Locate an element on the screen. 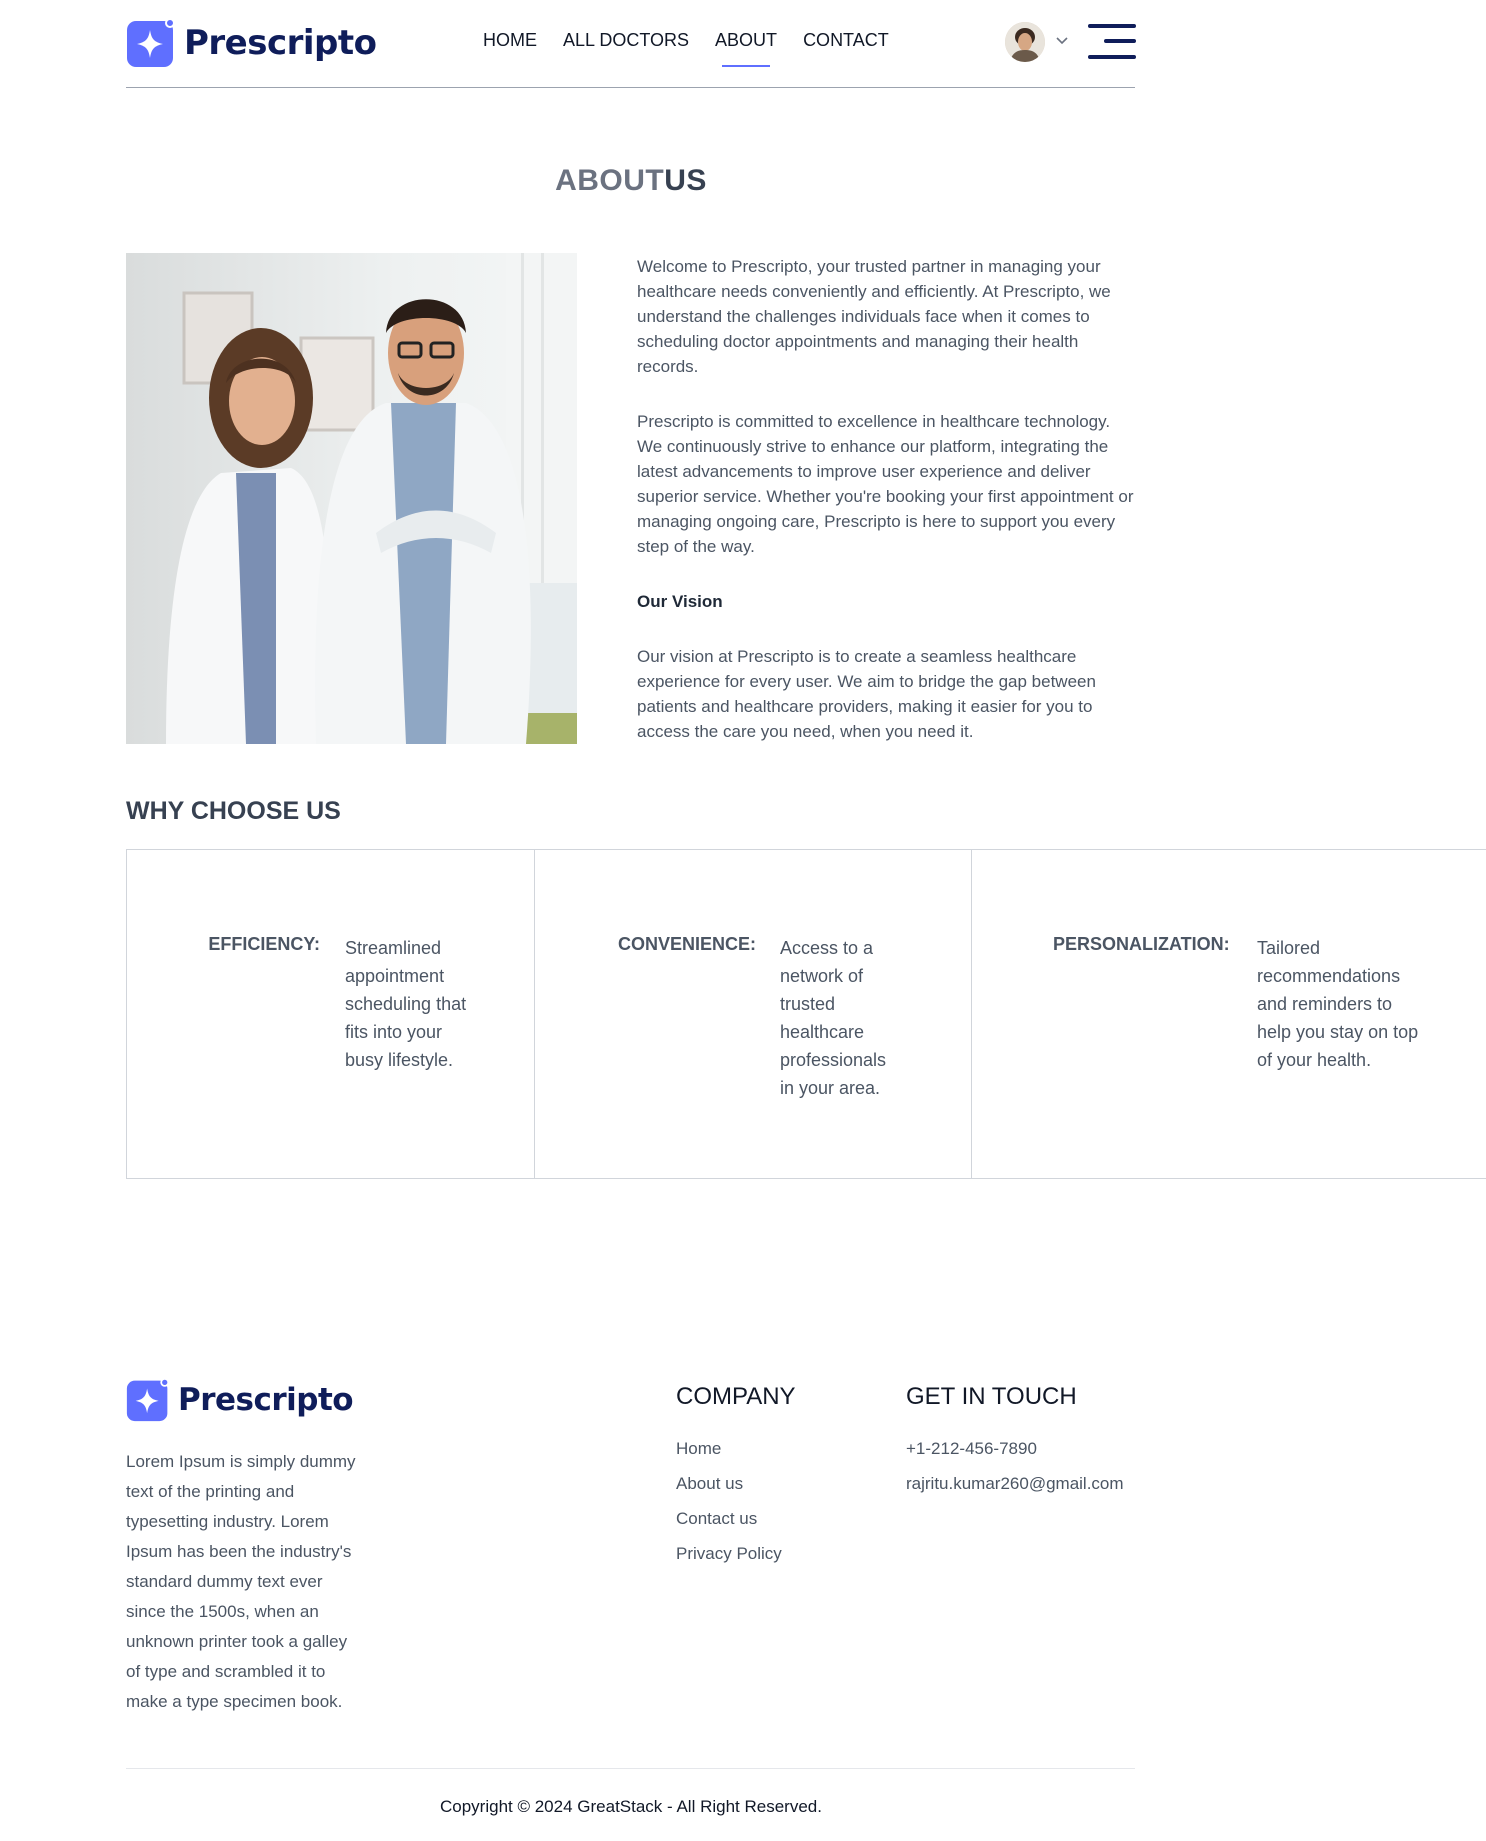  doctors-photo is located at coordinates (351, 498).